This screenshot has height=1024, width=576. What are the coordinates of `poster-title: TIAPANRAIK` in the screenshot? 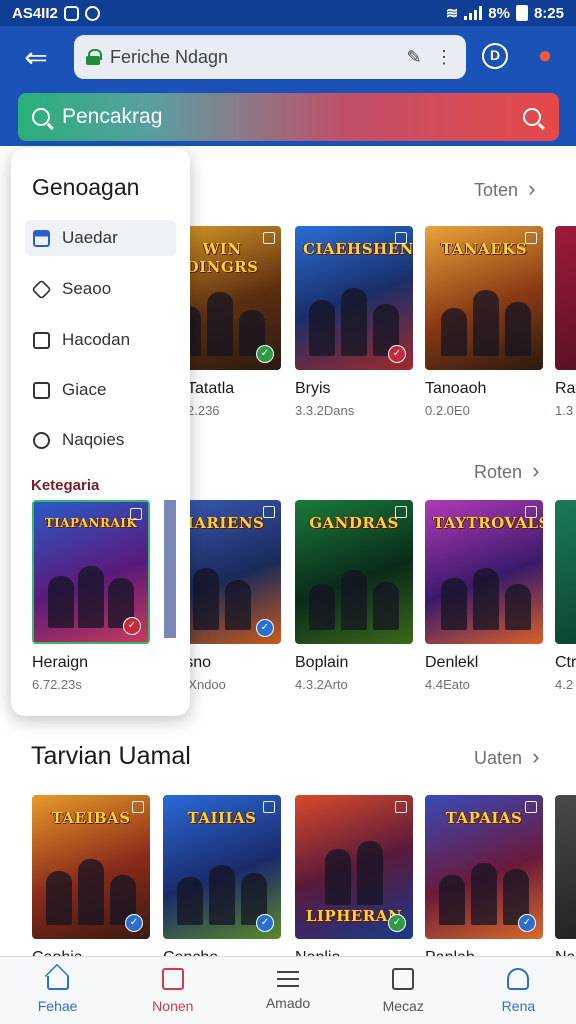 It's located at (91, 523).